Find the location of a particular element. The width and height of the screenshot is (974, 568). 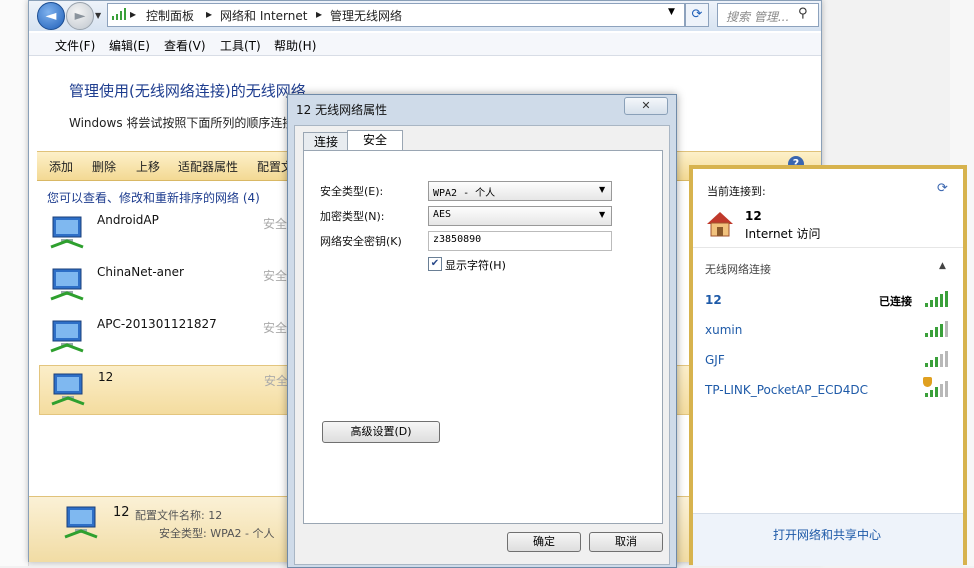

wifi-network-name: GJF is located at coordinates (715, 360).